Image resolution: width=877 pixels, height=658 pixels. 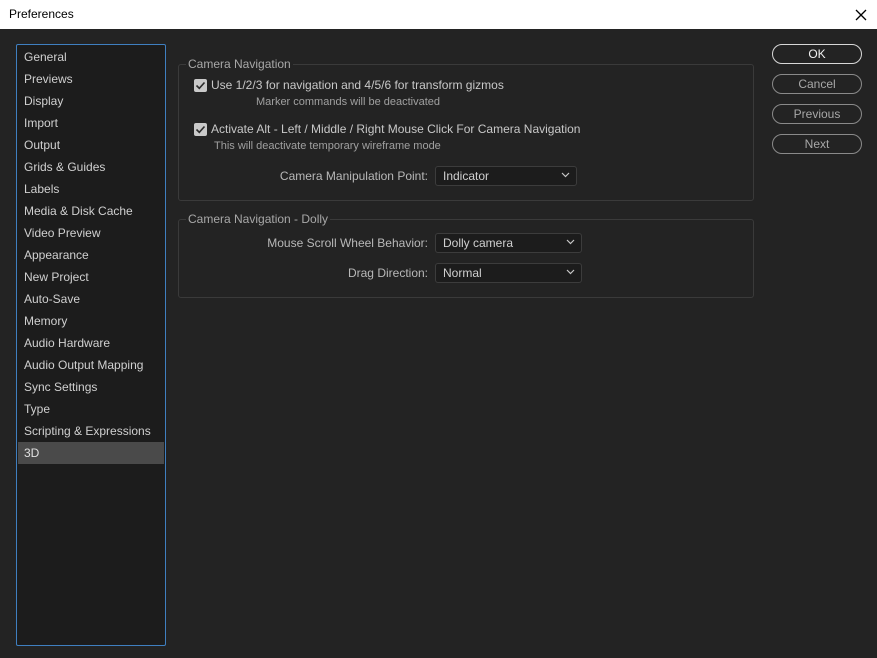 I want to click on drag-direction-label: Drag Direction:, so click(x=387, y=273).